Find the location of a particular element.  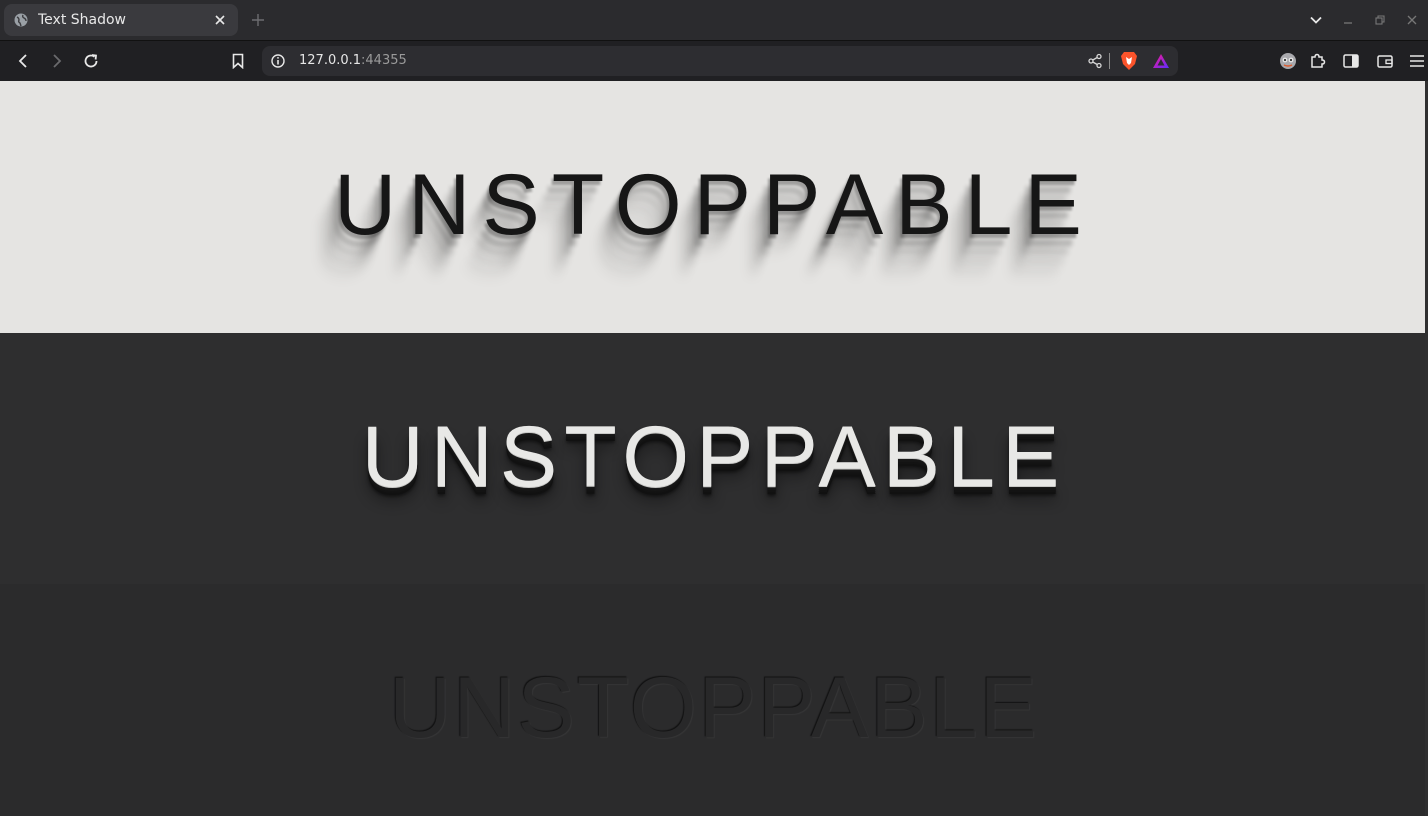

minimize-icon is located at coordinates (1348, 20).